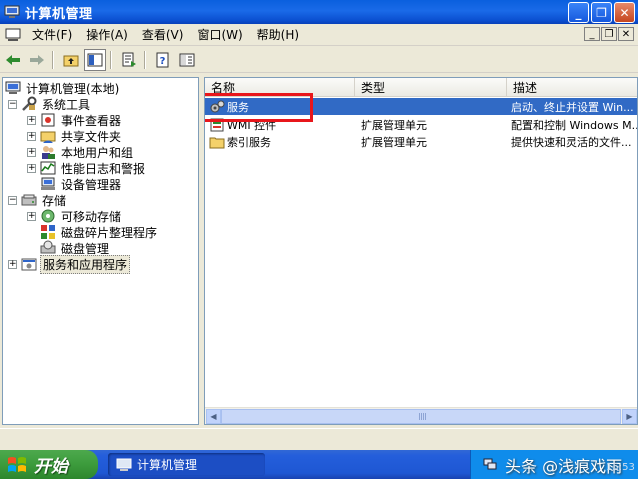 Image resolution: width=638 pixels, height=479 pixels. What do you see at coordinates (564, 466) in the screenshot?
I see `watermark-text: 头条 @浅痕戏雨` at bounding box center [564, 466].